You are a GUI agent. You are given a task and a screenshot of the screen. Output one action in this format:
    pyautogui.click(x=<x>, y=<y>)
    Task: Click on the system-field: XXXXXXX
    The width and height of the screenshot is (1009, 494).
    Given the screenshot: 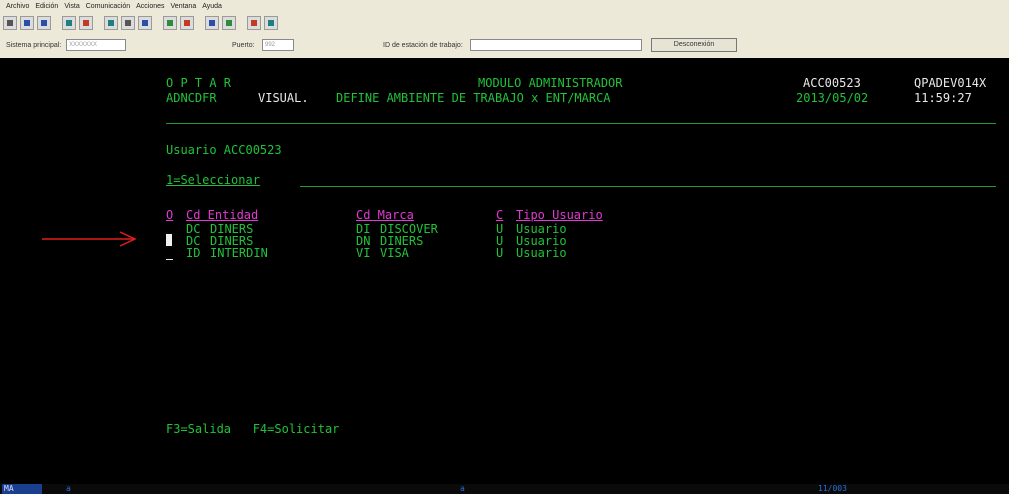 What is the action you would take?
    pyautogui.click(x=96, y=45)
    